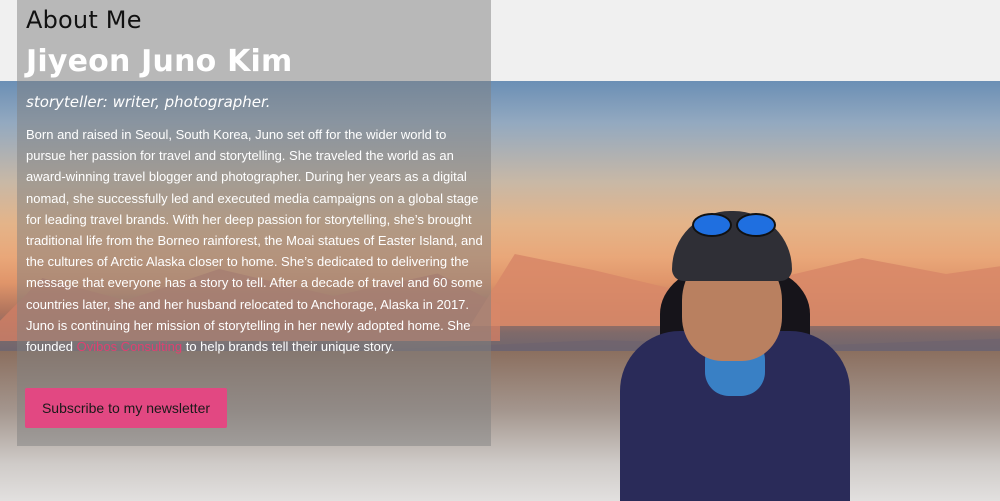  What do you see at coordinates (159, 61) in the screenshot?
I see `author-name: Jiyeon Juno Kim` at bounding box center [159, 61].